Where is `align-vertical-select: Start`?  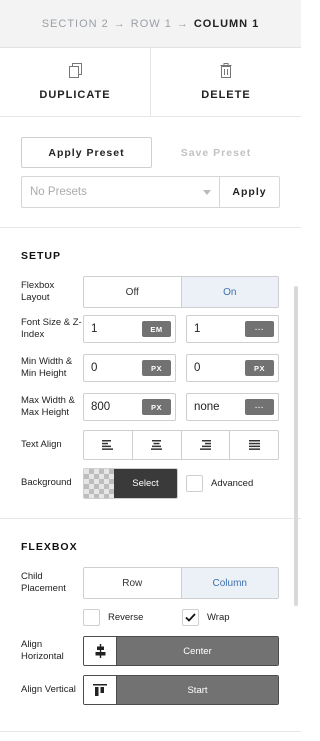
align-vertical-select: Start is located at coordinates (181, 690).